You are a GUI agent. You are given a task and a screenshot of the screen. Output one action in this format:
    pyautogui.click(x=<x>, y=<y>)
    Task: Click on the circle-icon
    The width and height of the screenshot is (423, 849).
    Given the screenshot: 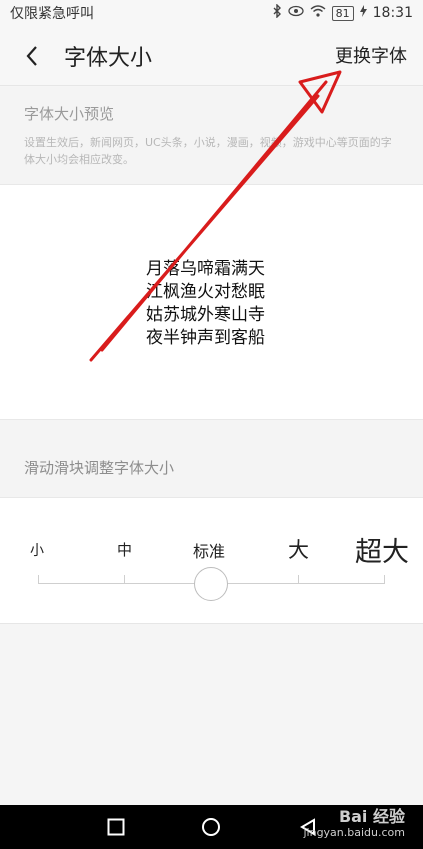 What is the action you would take?
    pyautogui.click(x=211, y=827)
    